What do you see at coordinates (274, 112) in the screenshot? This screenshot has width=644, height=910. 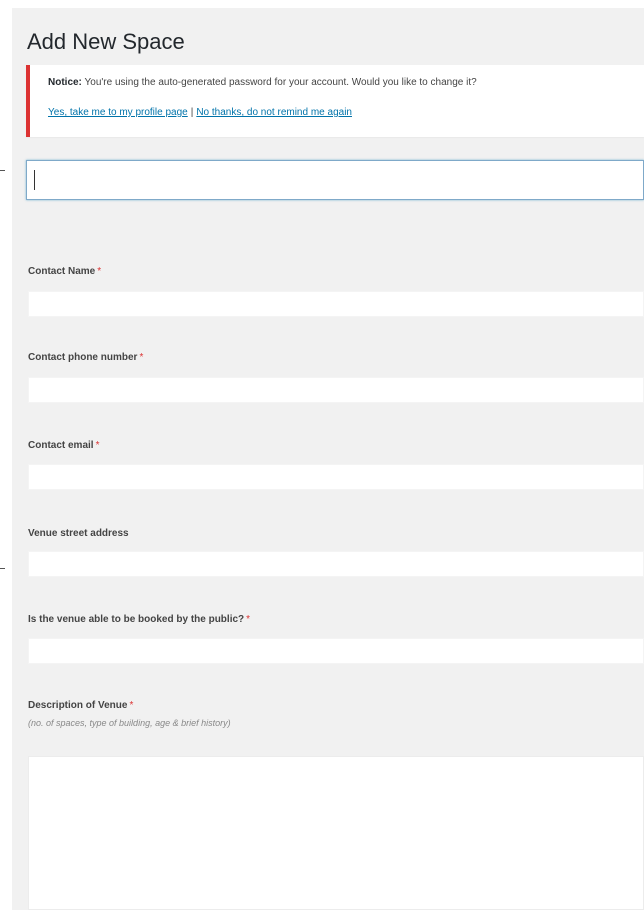 I see `dismiss-reminder-link: No thanks, do not remind me again` at bounding box center [274, 112].